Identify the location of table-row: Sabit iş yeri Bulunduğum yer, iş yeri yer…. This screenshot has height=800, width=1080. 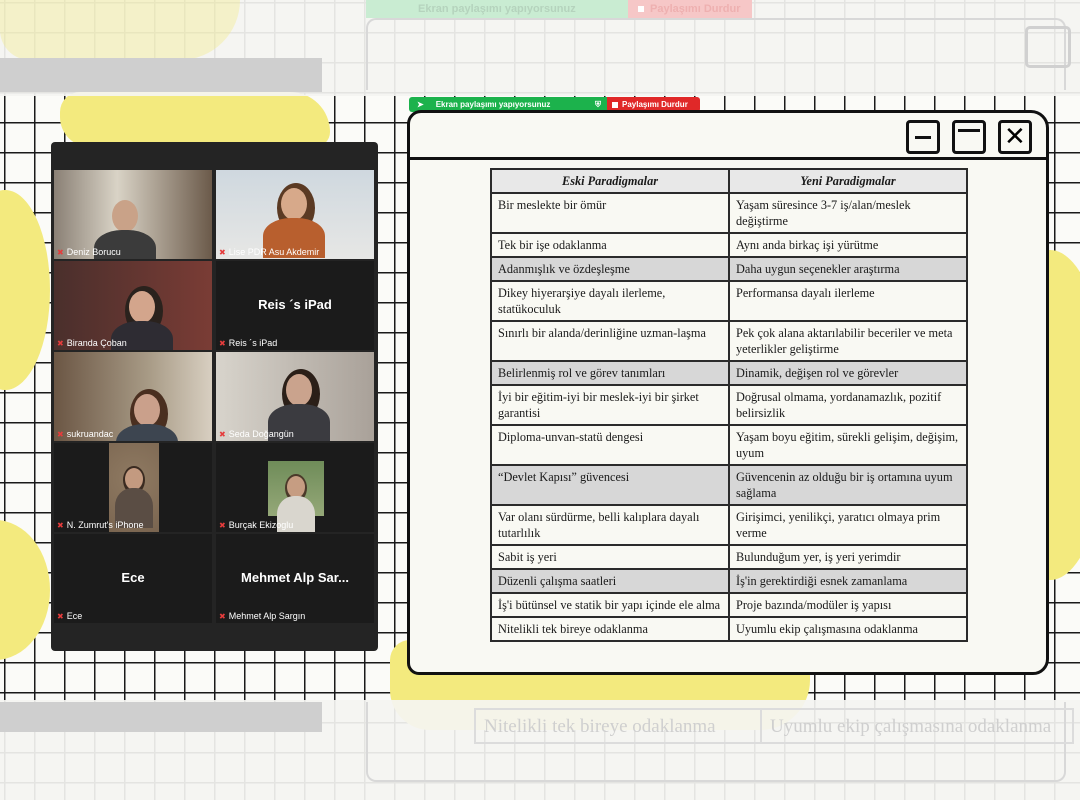
(729, 557).